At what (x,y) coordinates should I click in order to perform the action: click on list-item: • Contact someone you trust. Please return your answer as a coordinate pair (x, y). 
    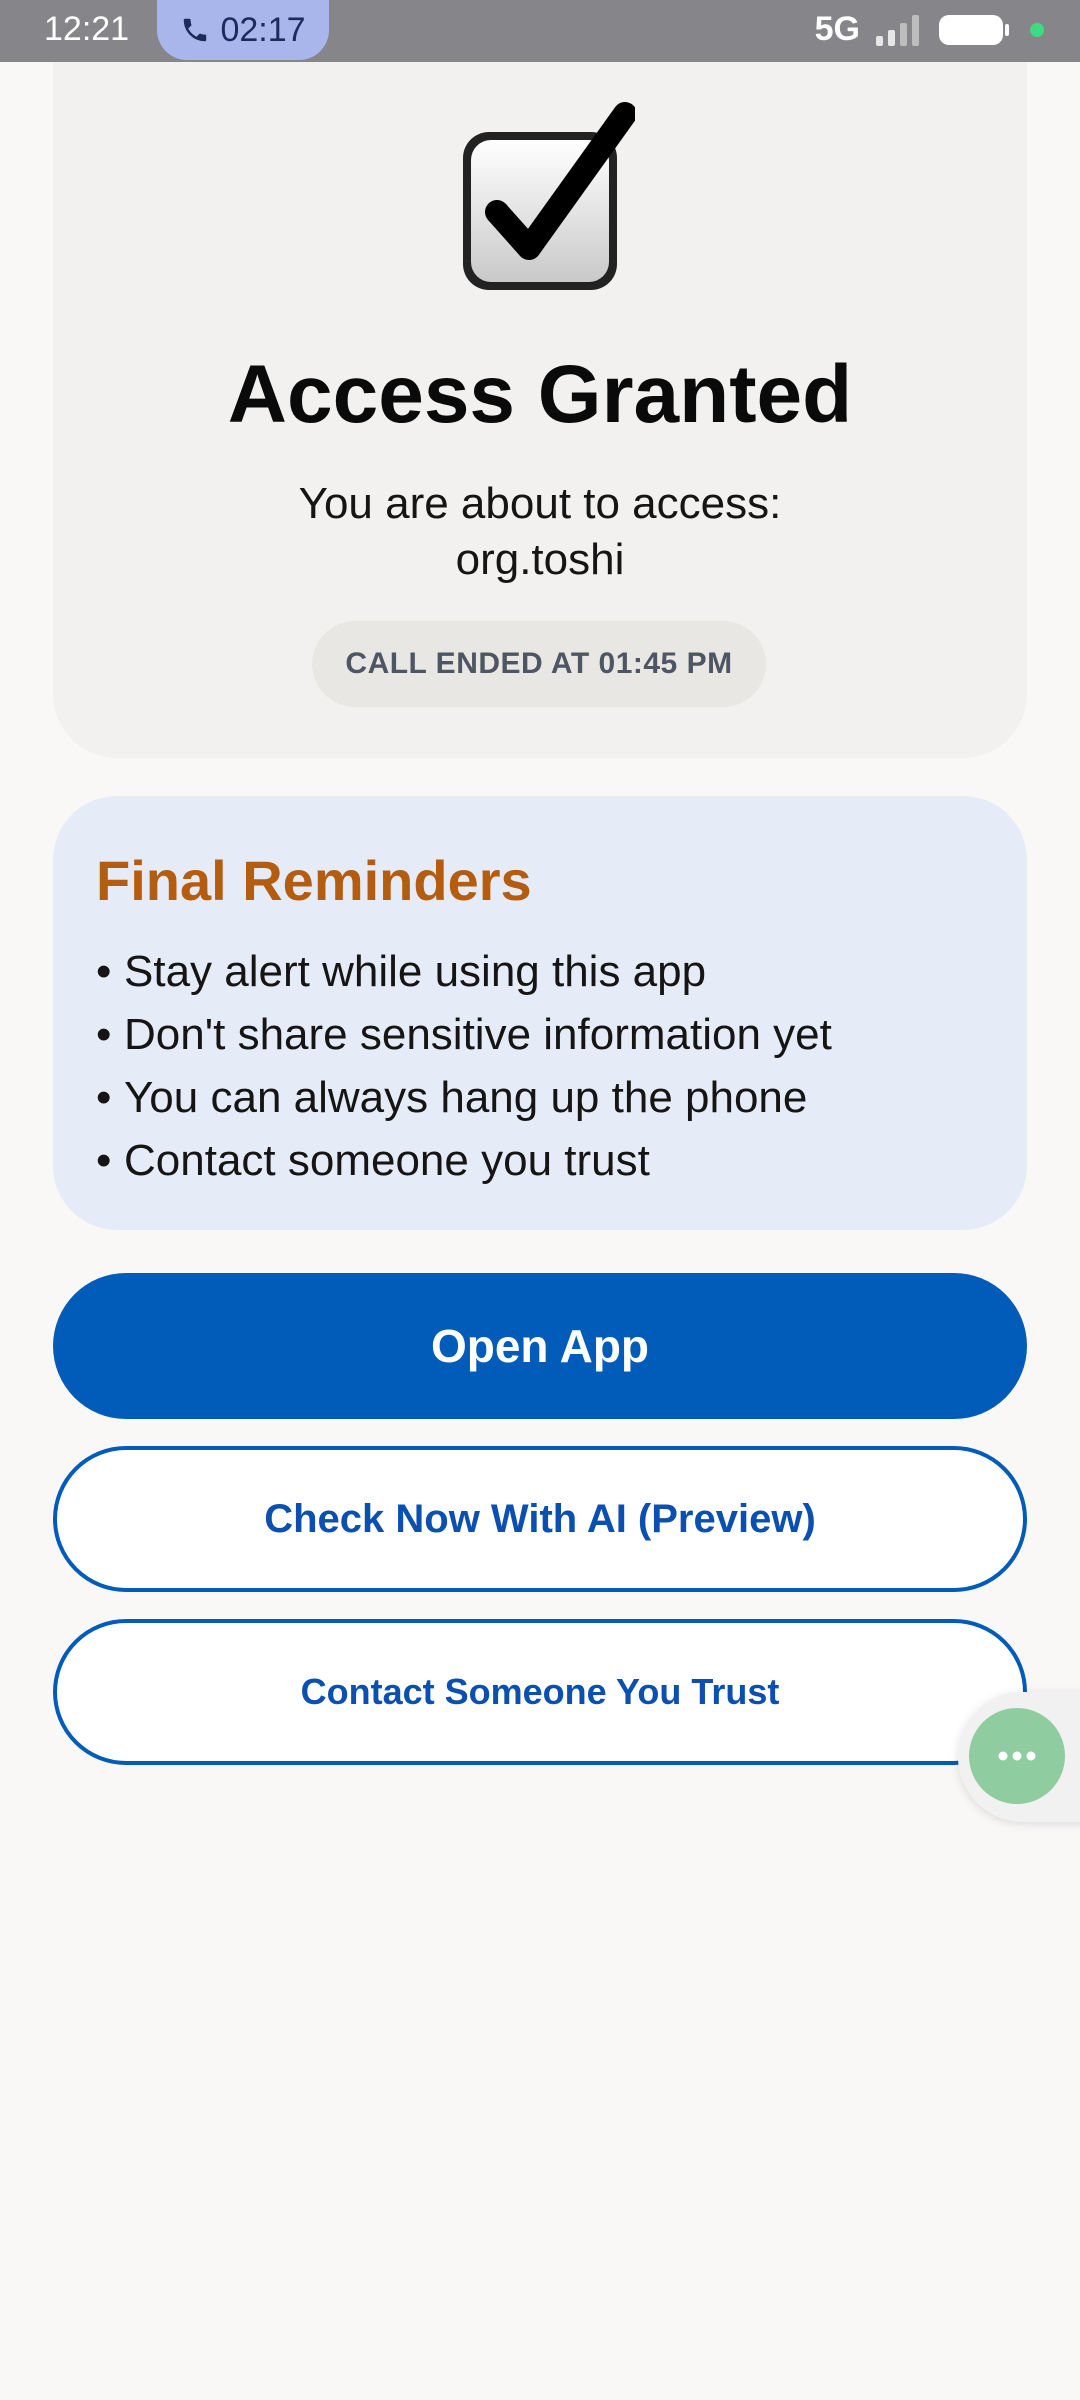
    Looking at the image, I should click on (373, 1160).